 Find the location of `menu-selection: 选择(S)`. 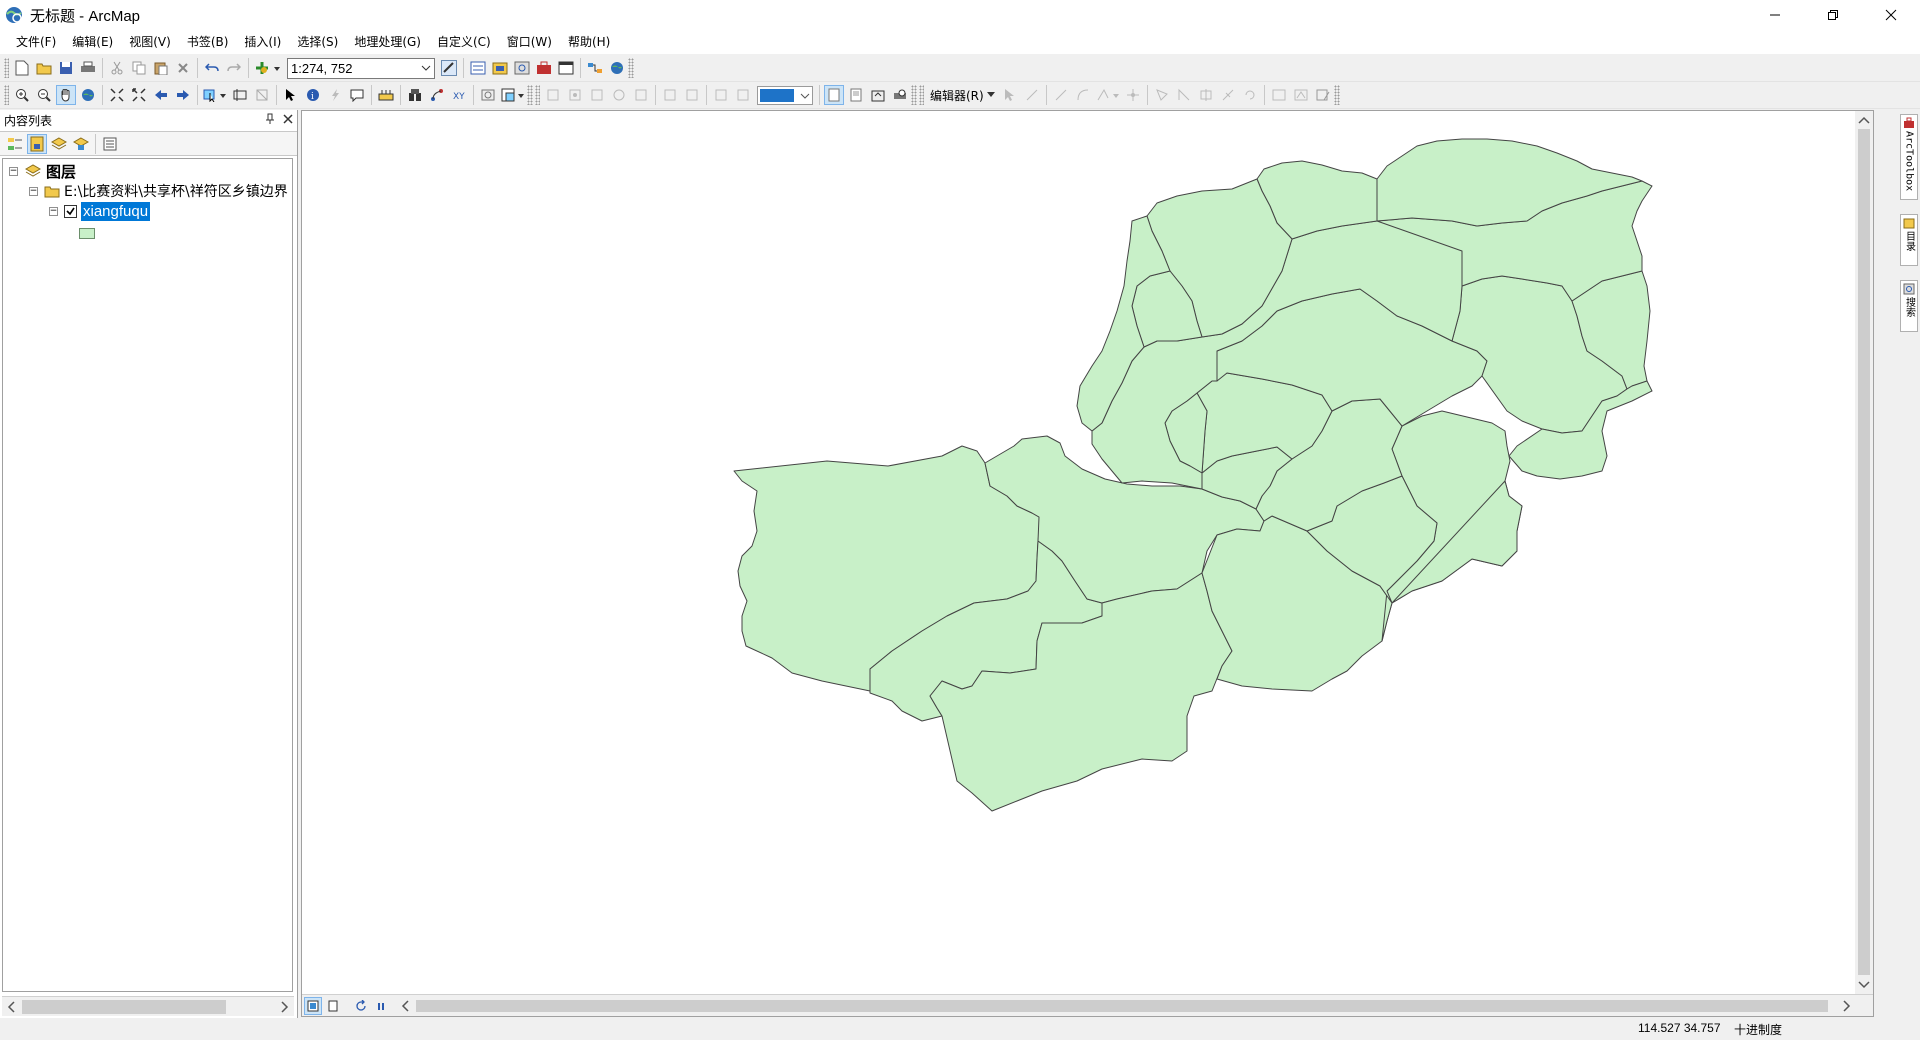

menu-selection: 选择(S) is located at coordinates (317, 42).